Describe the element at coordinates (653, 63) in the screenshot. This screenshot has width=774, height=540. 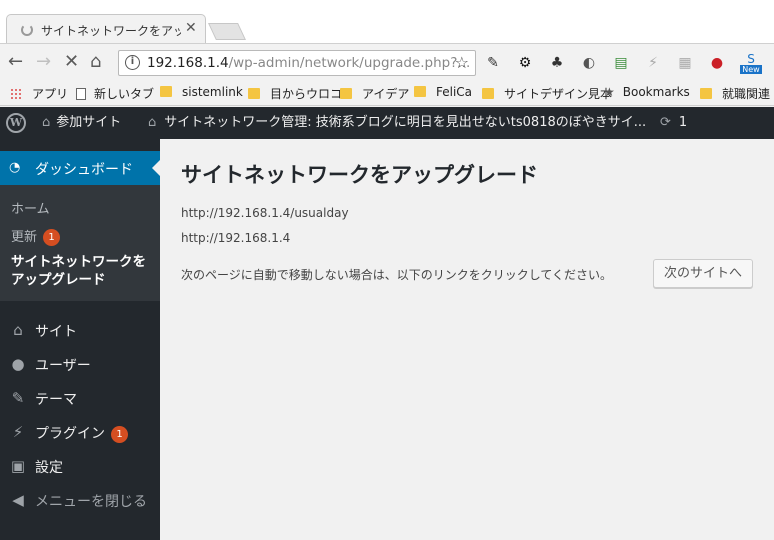
I see `bolt-icon: ⚡` at that location.